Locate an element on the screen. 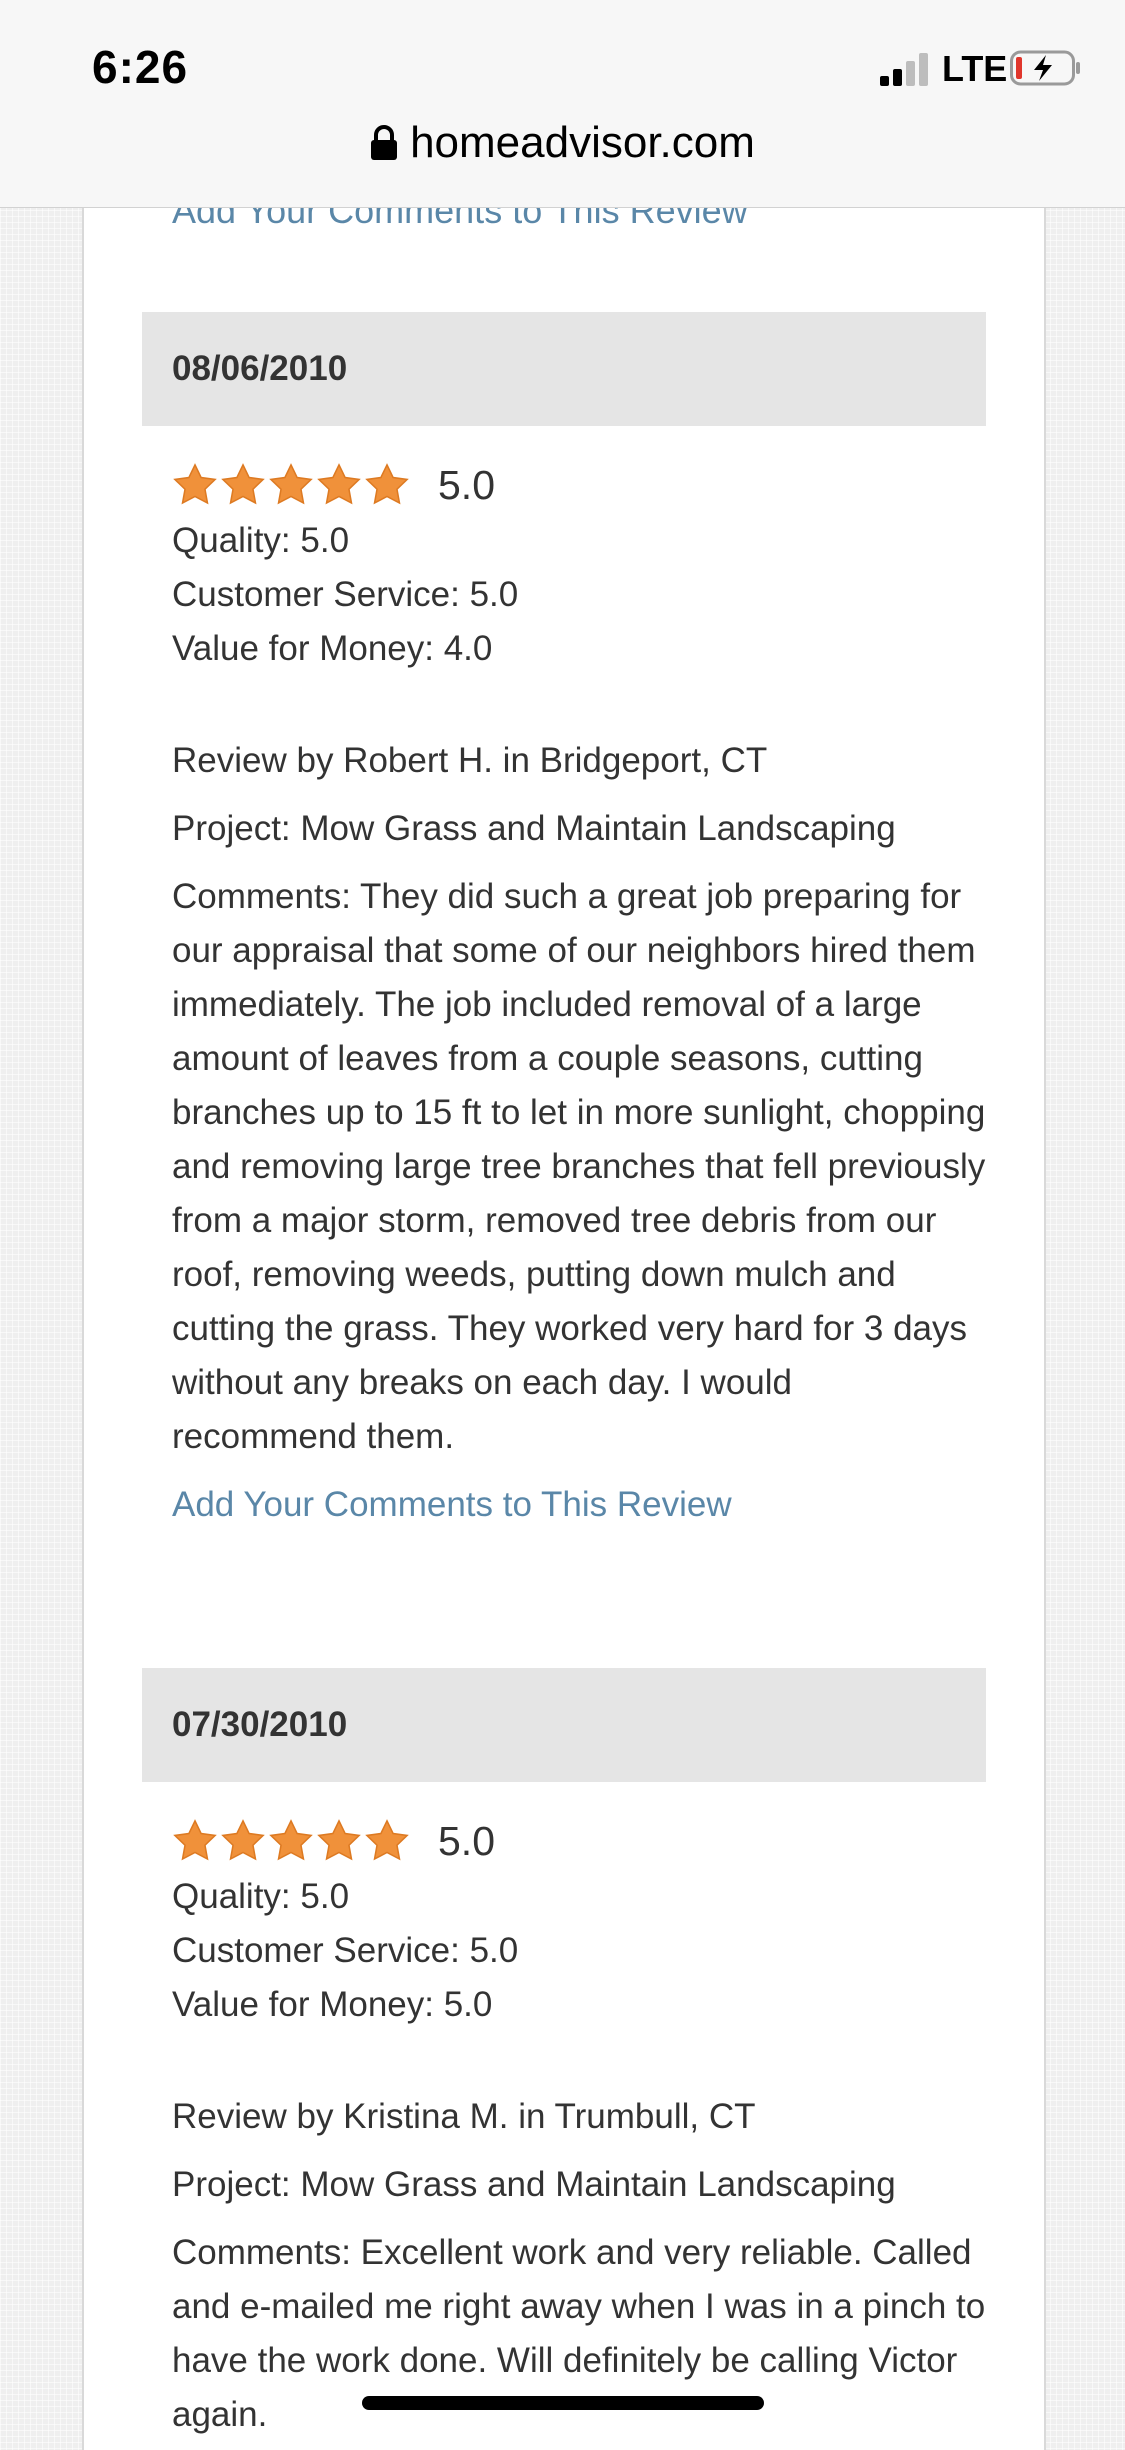 The height and width of the screenshot is (2450, 1125). browser-top-bar: 6:26 LTE homeadvisor.com is located at coordinates (562, 104).